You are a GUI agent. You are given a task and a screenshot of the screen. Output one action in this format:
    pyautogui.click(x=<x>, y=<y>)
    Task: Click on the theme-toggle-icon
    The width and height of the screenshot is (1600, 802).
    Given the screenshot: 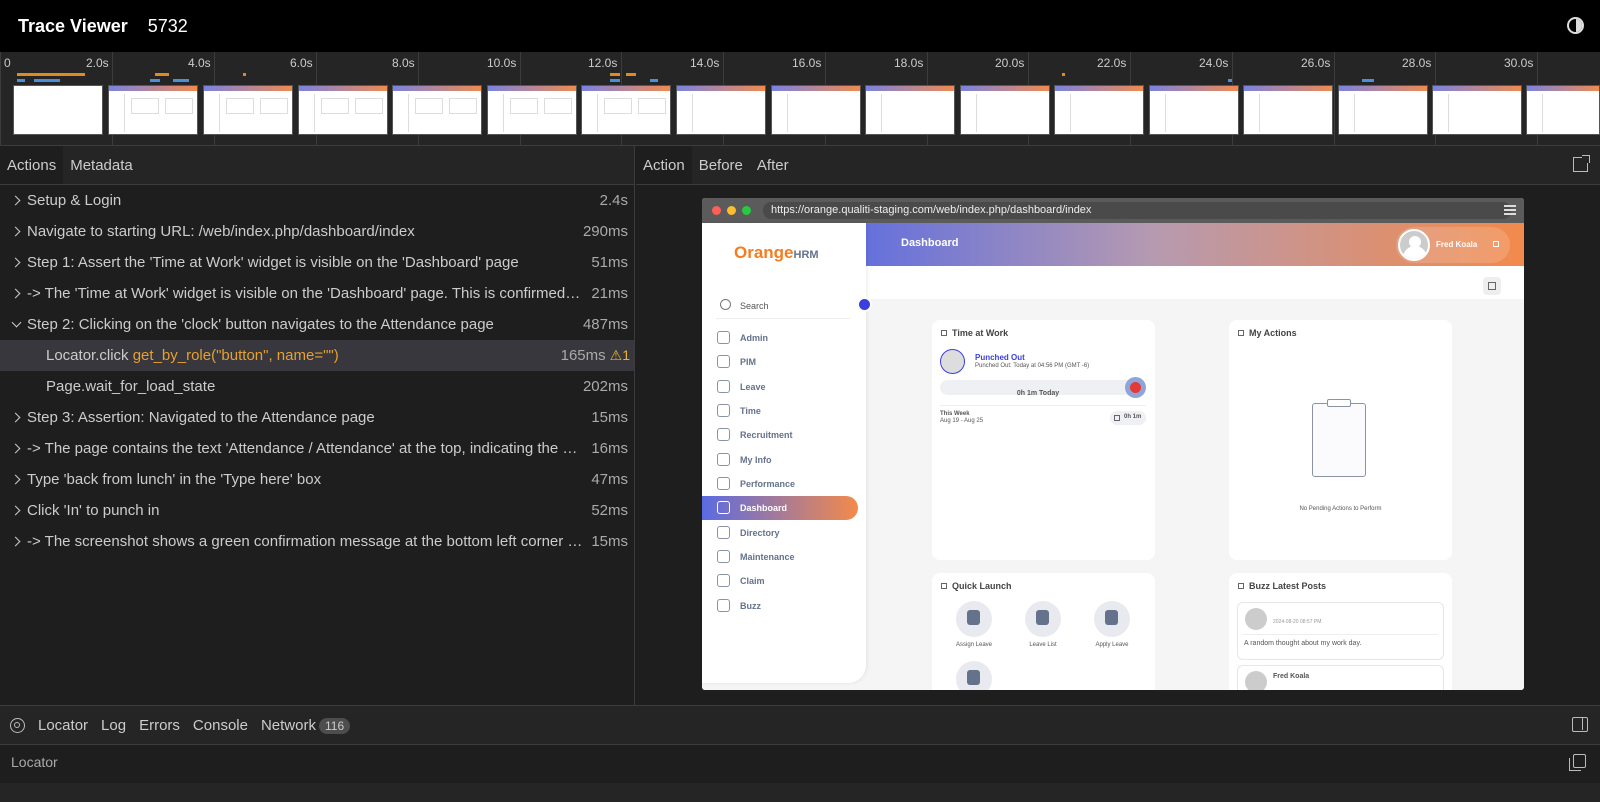 What is the action you would take?
    pyautogui.click(x=1575, y=25)
    